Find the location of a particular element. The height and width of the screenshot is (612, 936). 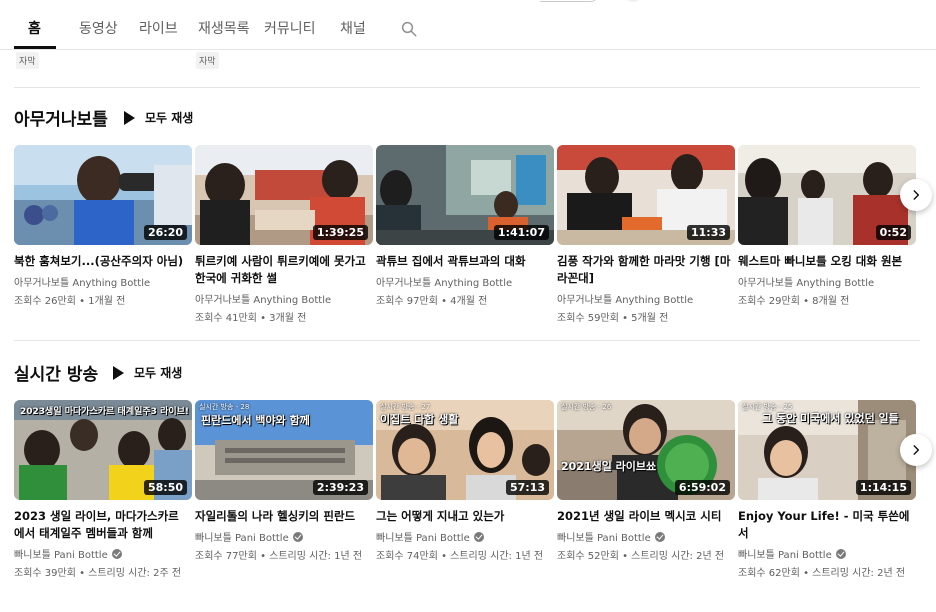

video-title: 김풍 작가와 함께한 마라맛 기행 [마라꼰대] is located at coordinates (646, 270).